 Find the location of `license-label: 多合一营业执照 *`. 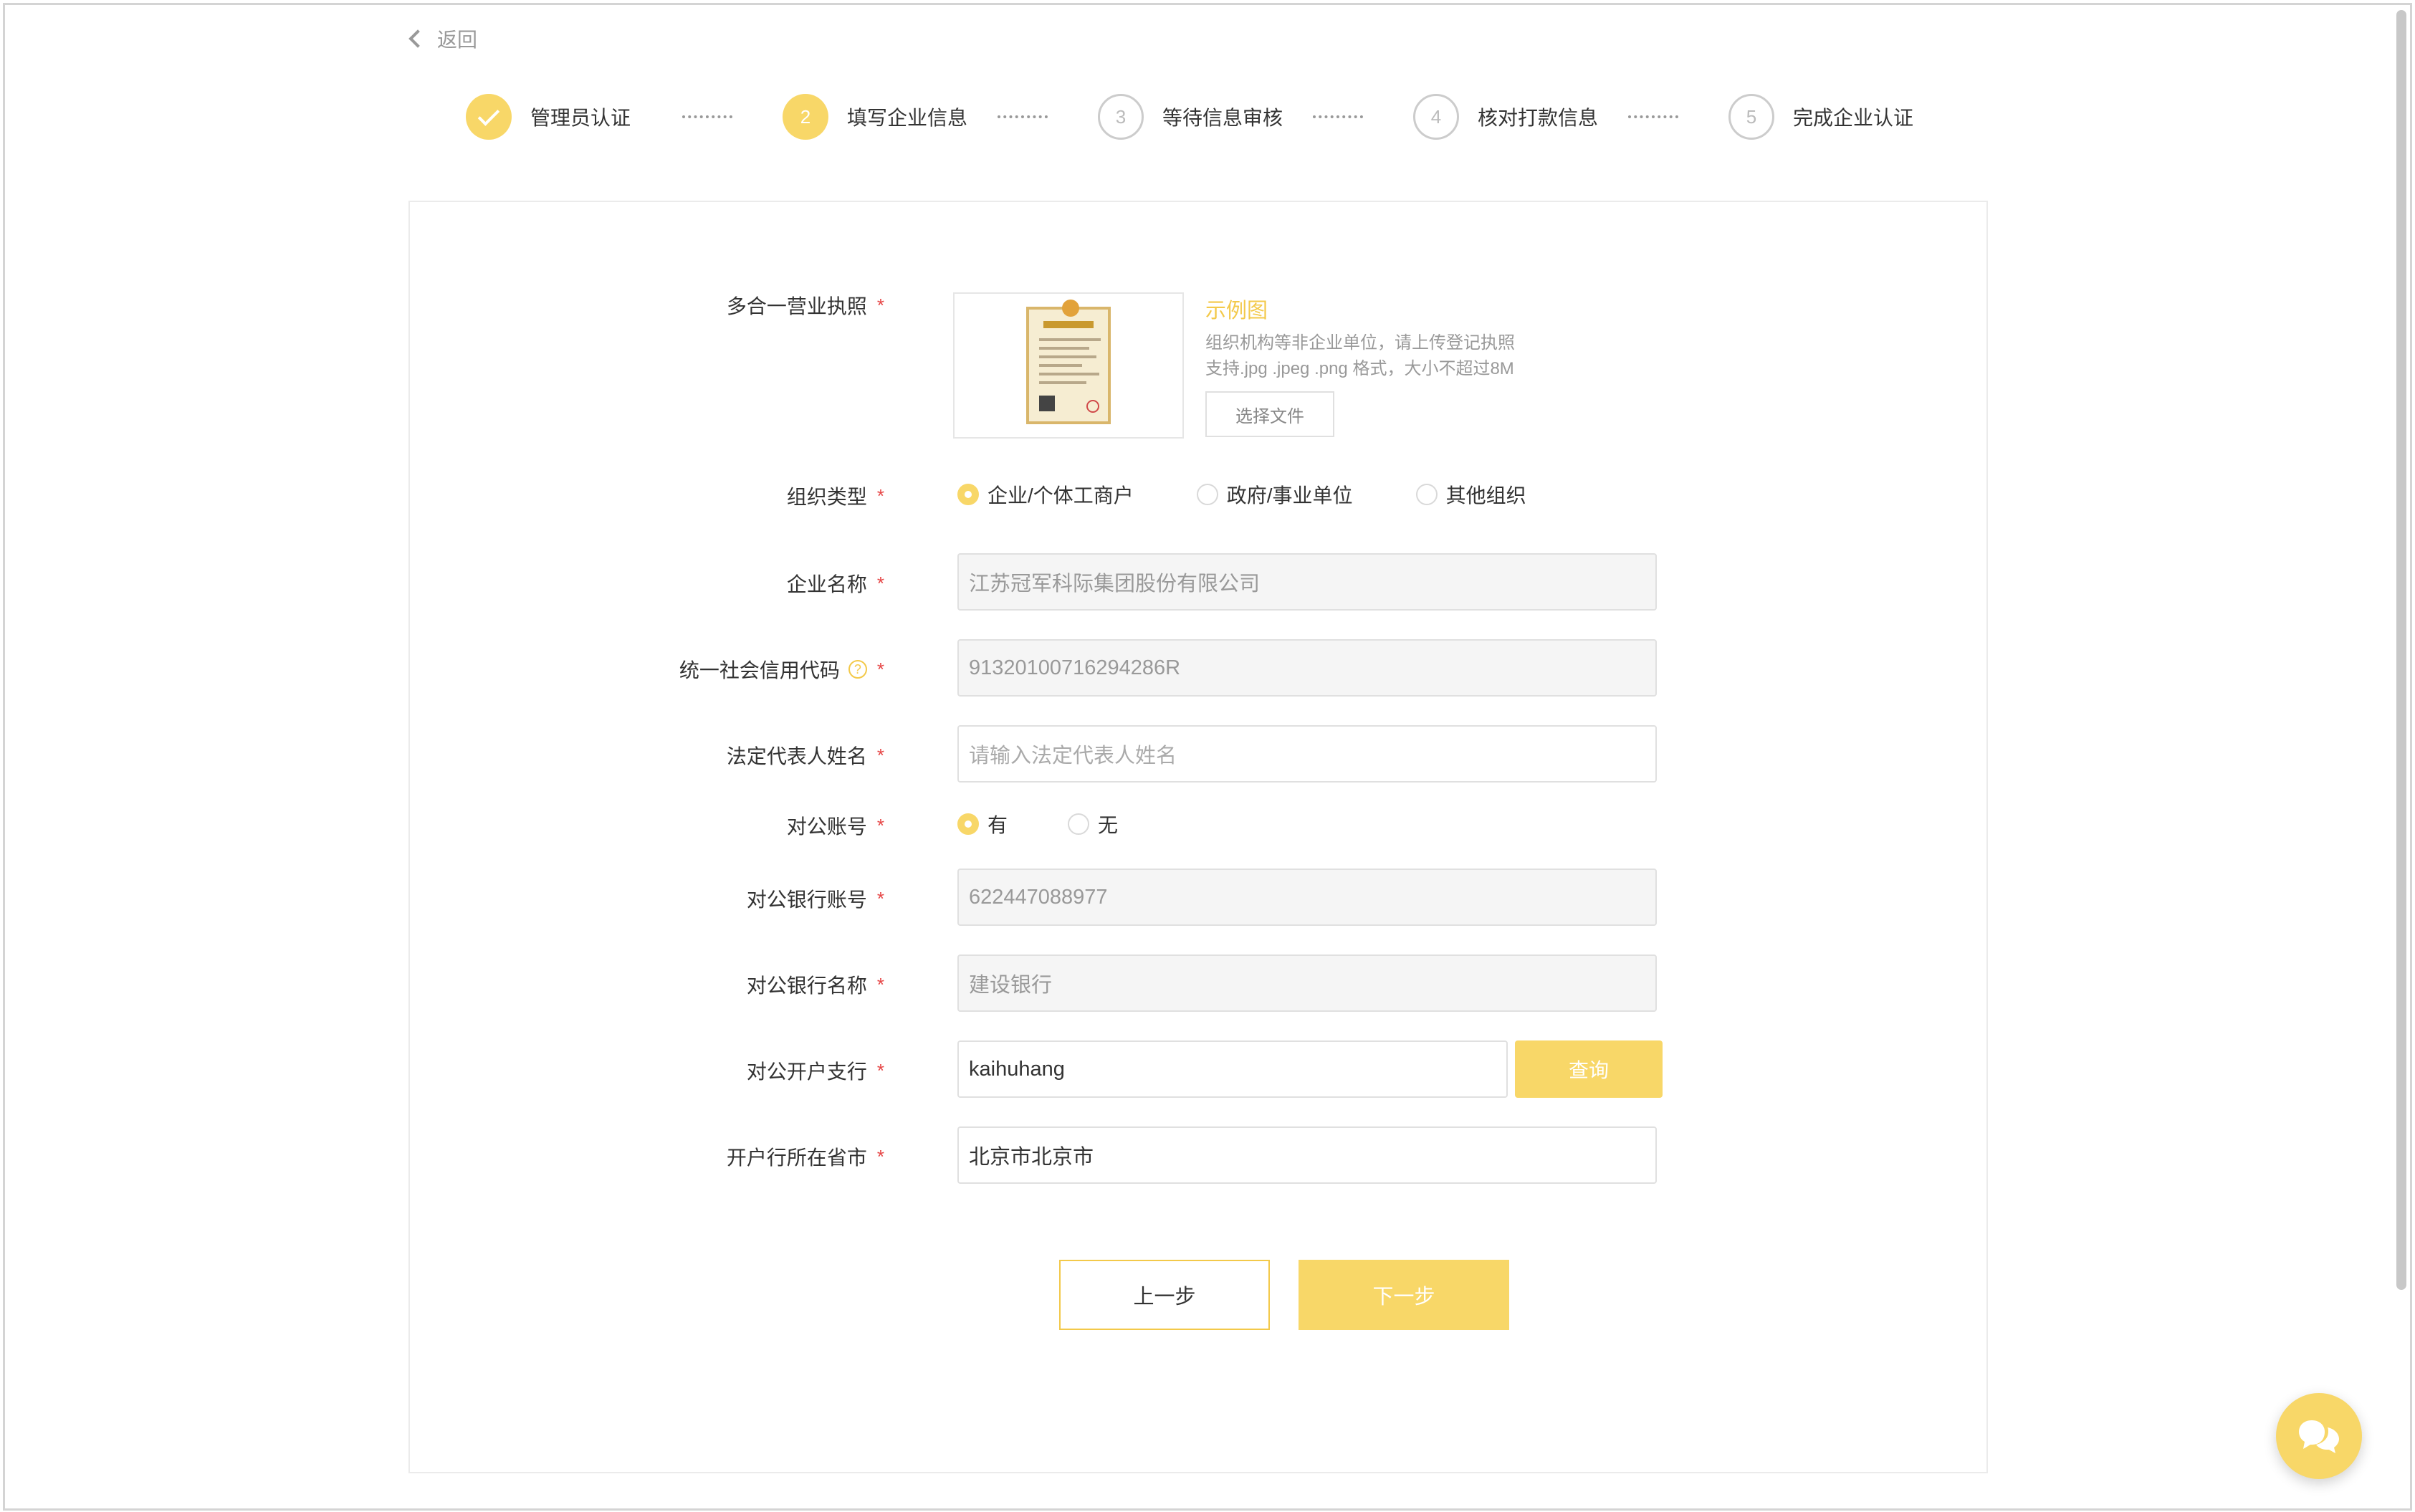

license-label: 多合一营业执照 * is located at coordinates (805, 306).